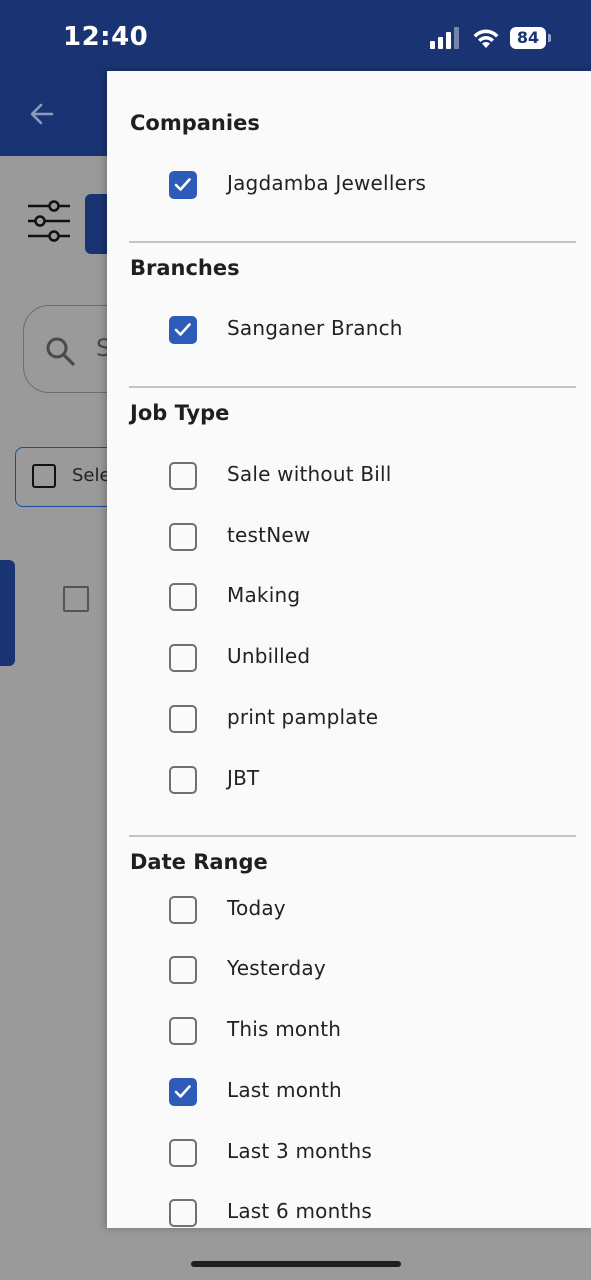  What do you see at coordinates (243, 778) in the screenshot?
I see `option-label: JBT` at bounding box center [243, 778].